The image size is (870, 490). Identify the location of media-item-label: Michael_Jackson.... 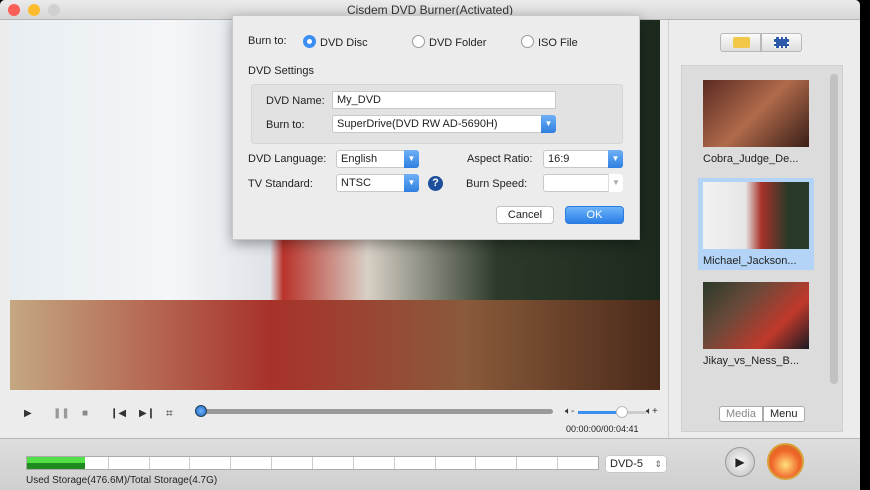
(750, 261).